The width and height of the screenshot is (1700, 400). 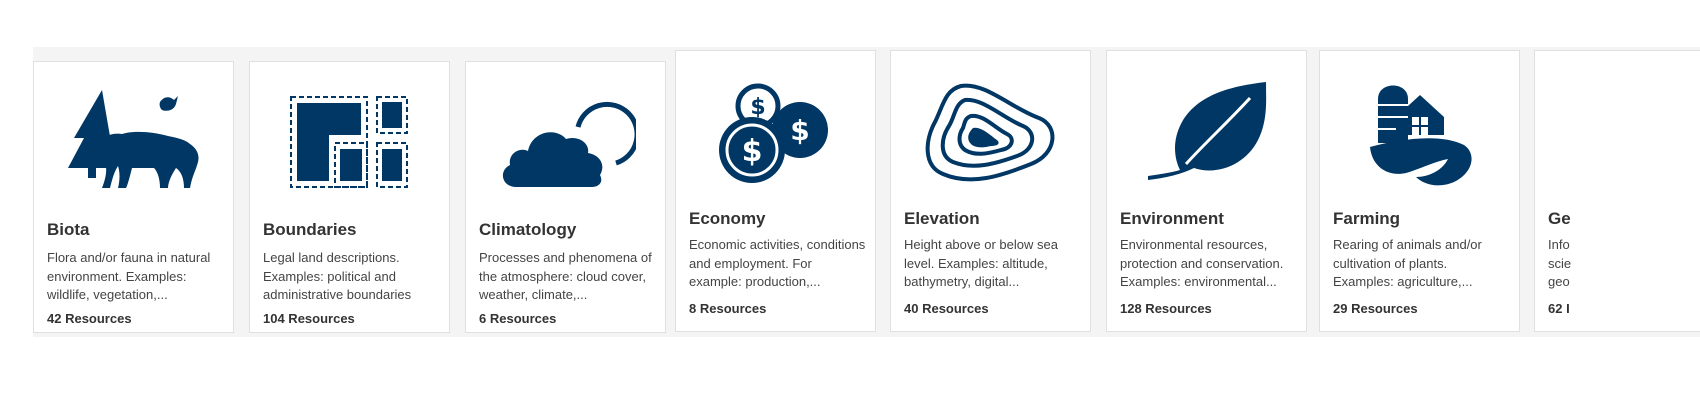 I want to click on card-title: Farming, so click(x=1367, y=218).